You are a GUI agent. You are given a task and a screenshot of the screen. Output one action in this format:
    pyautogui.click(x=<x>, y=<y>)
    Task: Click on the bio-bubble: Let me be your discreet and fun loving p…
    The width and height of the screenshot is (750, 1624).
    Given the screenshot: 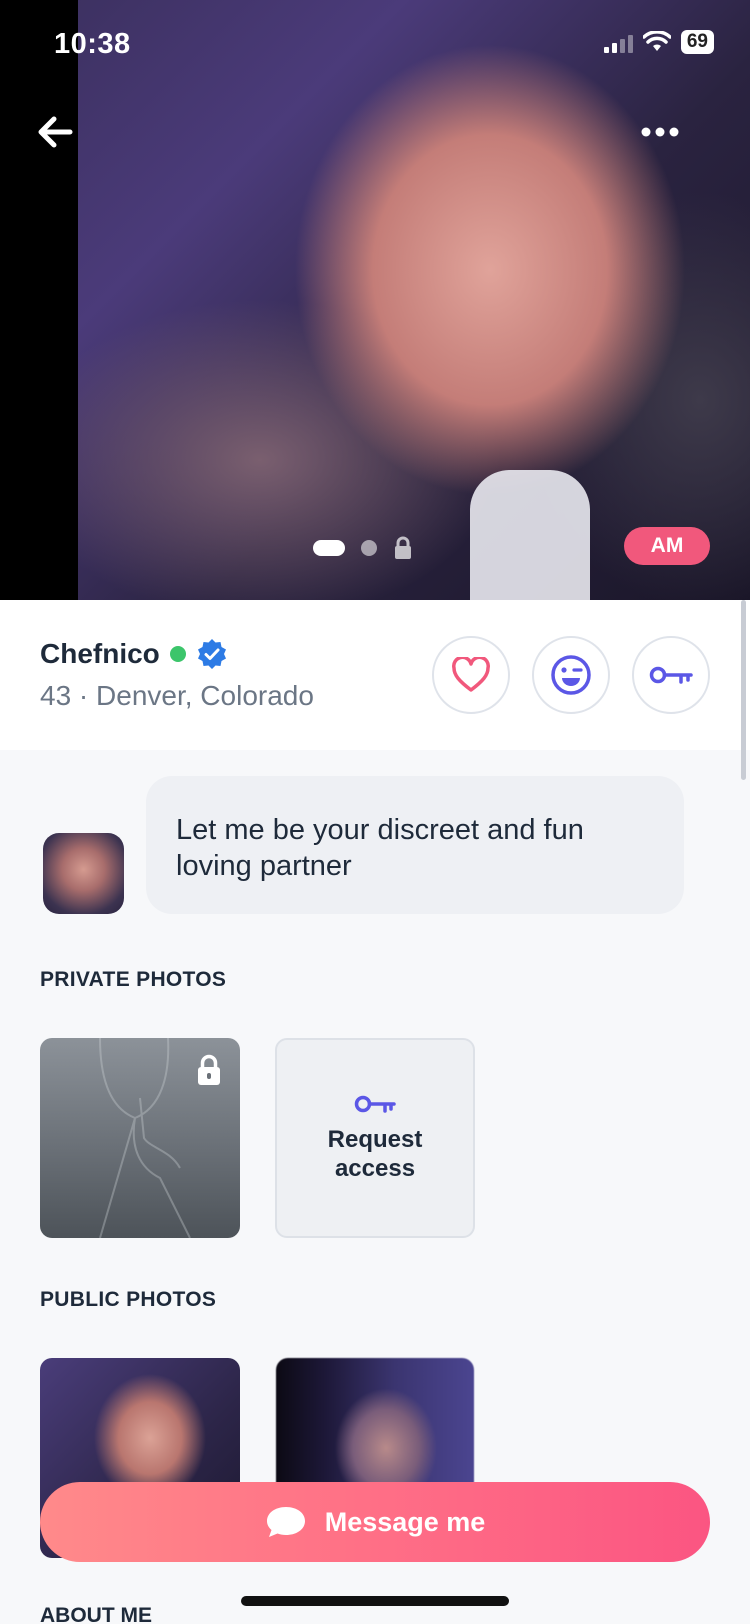 What is the action you would take?
    pyautogui.click(x=415, y=845)
    